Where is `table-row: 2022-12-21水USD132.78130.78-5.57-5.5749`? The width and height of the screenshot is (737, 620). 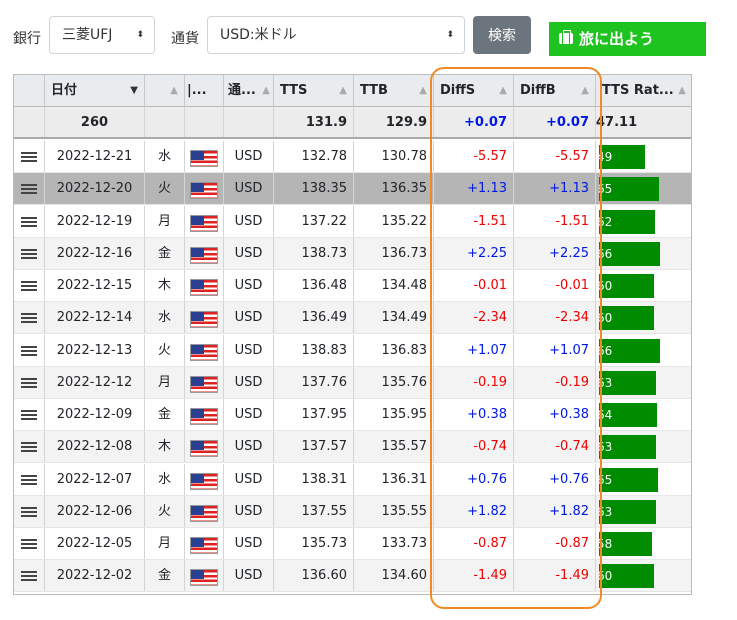 table-row: 2022-12-21水USD132.78130.78-5.57-5.5749 is located at coordinates (352, 157).